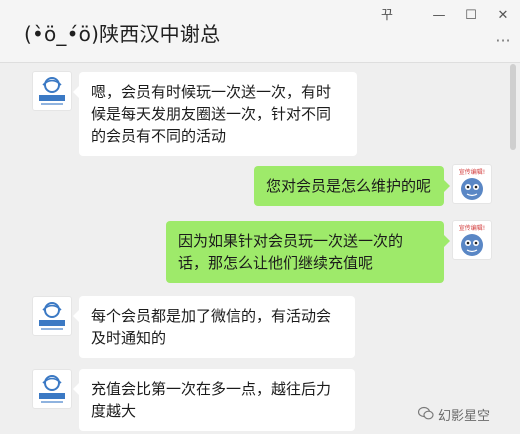  What do you see at coordinates (122, 34) in the screenshot?
I see `chat-title: (•̀ö_•́ö)陕西汉中谢总` at bounding box center [122, 34].